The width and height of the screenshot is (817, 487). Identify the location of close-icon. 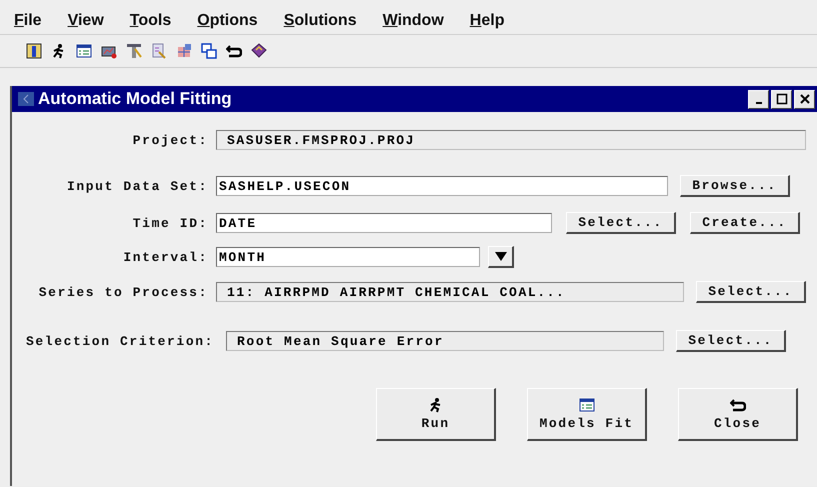
(805, 99).